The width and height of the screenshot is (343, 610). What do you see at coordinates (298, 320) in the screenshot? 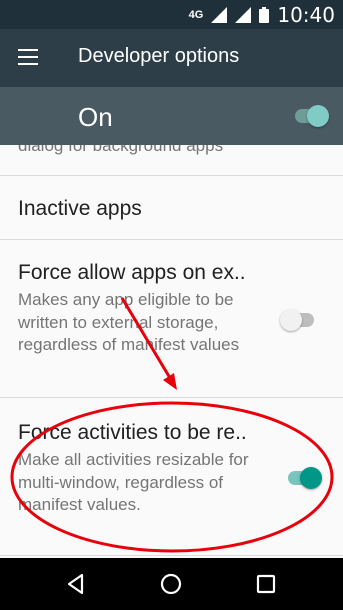
I see `force-external-toggle` at bounding box center [298, 320].